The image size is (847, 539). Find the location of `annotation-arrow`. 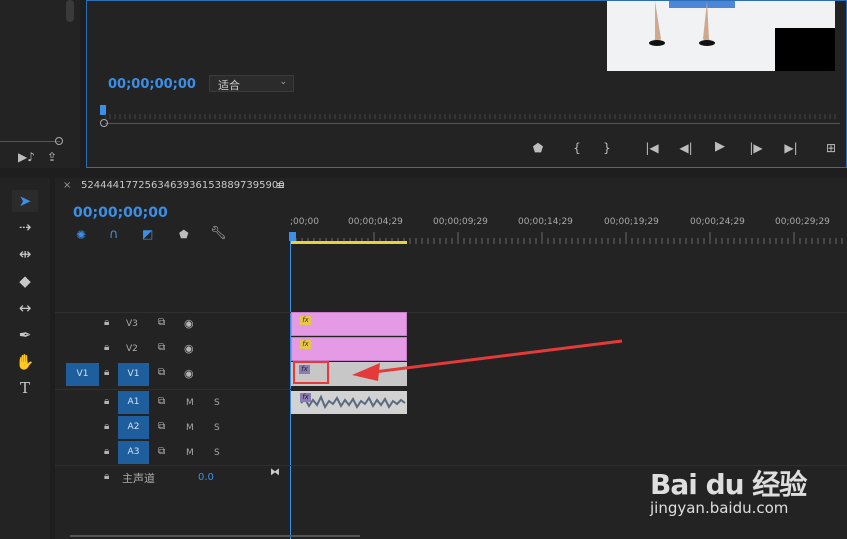

annotation-arrow is located at coordinates (487, 360).